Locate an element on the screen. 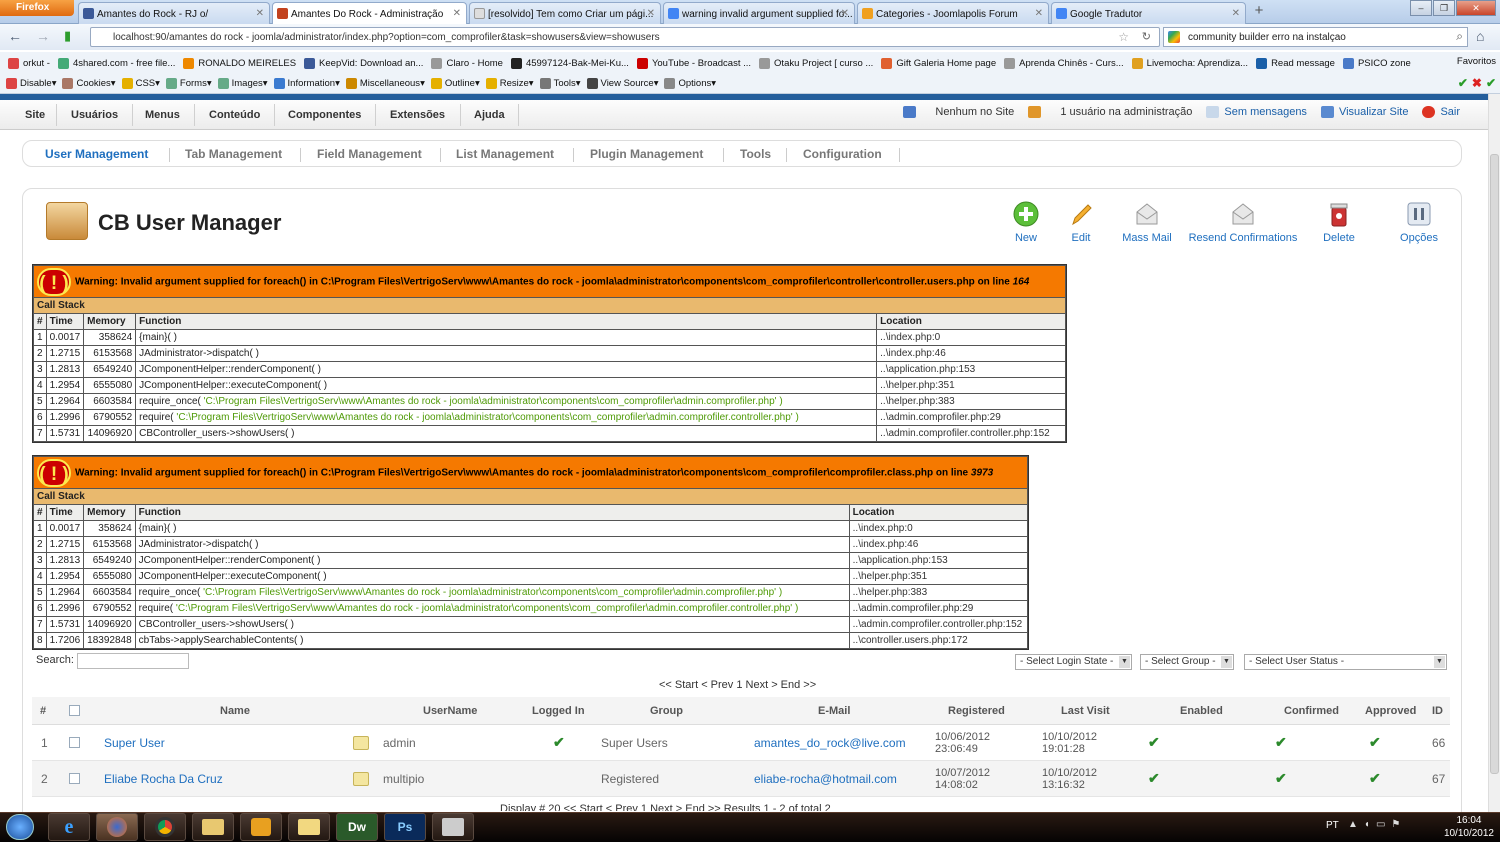 This screenshot has height=842, width=1500. tab-user-management: User Management is located at coordinates (96, 154).